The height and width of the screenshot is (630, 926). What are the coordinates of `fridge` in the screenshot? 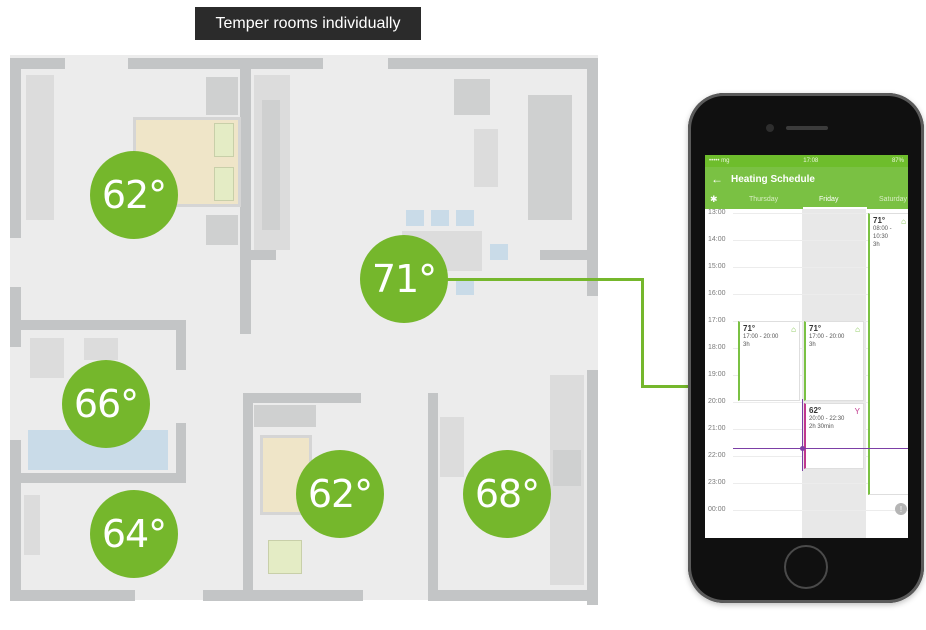 It's located at (452, 447).